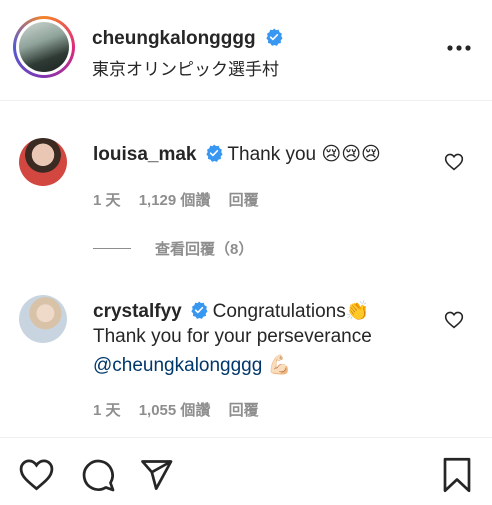  What do you see at coordinates (98, 475) in the screenshot?
I see `comment-icon` at bounding box center [98, 475].